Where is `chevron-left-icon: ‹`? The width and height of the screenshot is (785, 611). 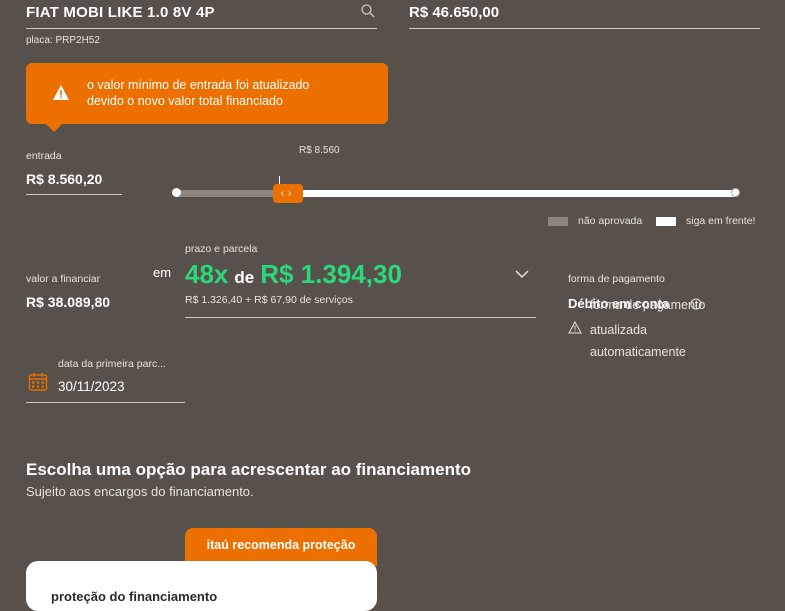
chevron-left-icon: ‹ is located at coordinates (284, 193).